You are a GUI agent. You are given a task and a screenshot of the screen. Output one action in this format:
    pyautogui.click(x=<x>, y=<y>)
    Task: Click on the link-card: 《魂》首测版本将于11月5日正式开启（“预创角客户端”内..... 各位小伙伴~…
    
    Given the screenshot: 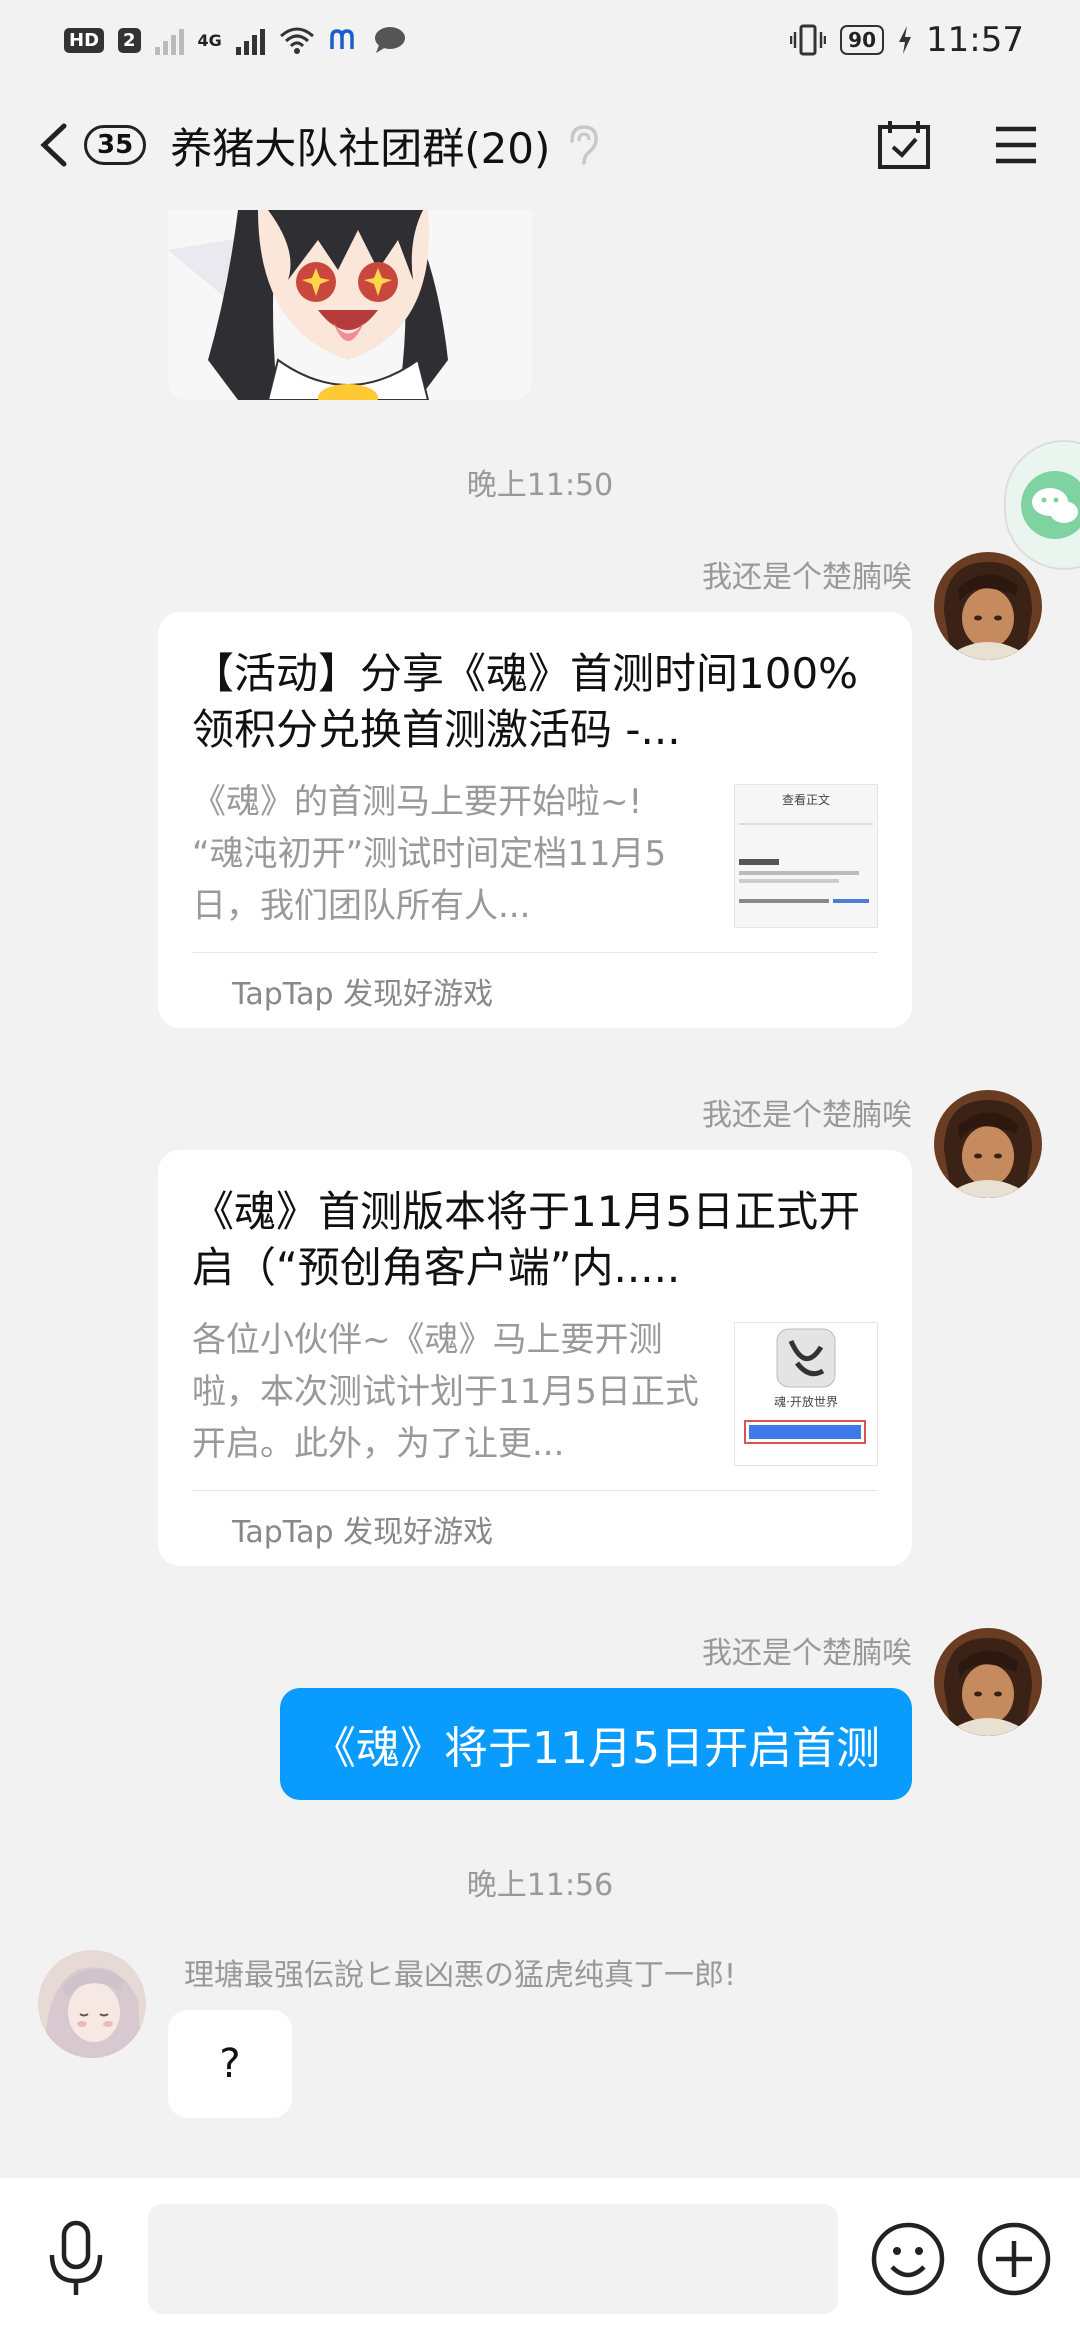 What is the action you would take?
    pyautogui.click(x=535, y=1358)
    